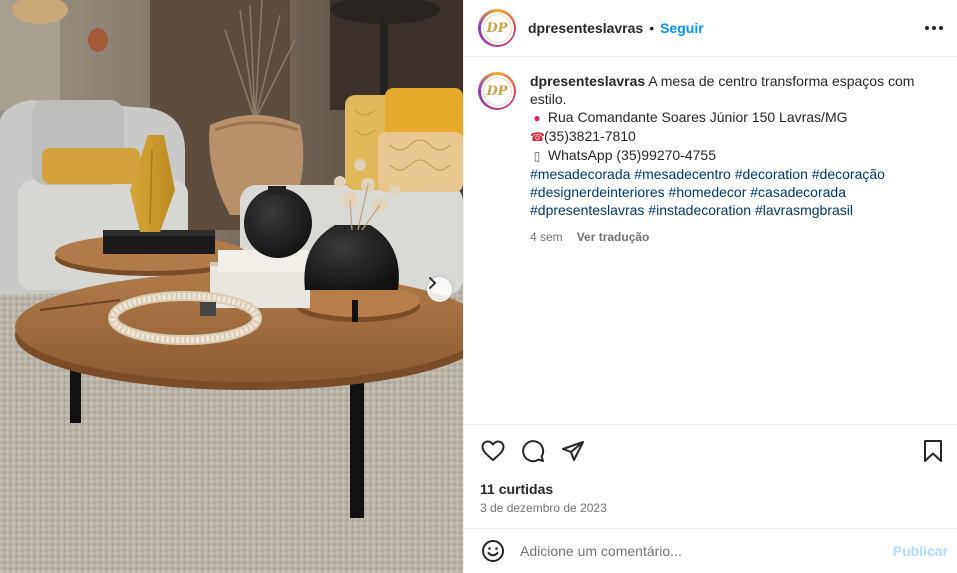 This screenshot has width=957, height=573. I want to click on phone-line: ☎(35)3821-7810, so click(730, 136).